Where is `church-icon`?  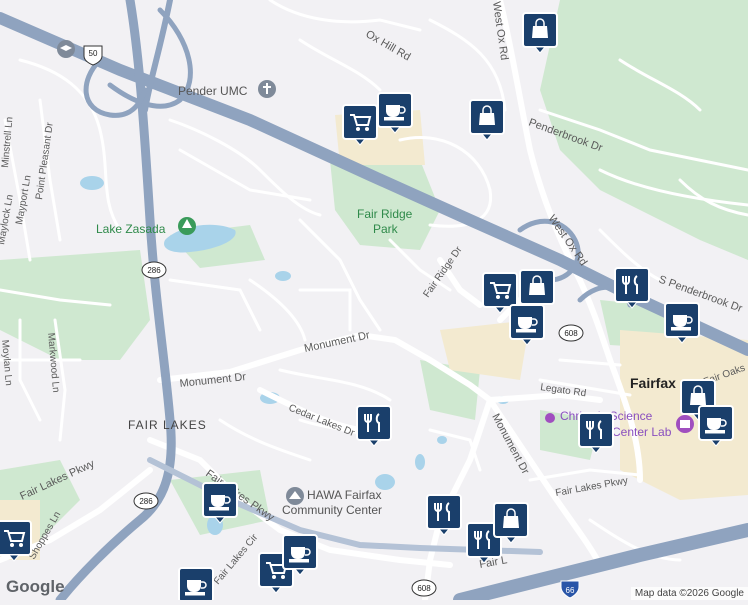
church-icon is located at coordinates (267, 89).